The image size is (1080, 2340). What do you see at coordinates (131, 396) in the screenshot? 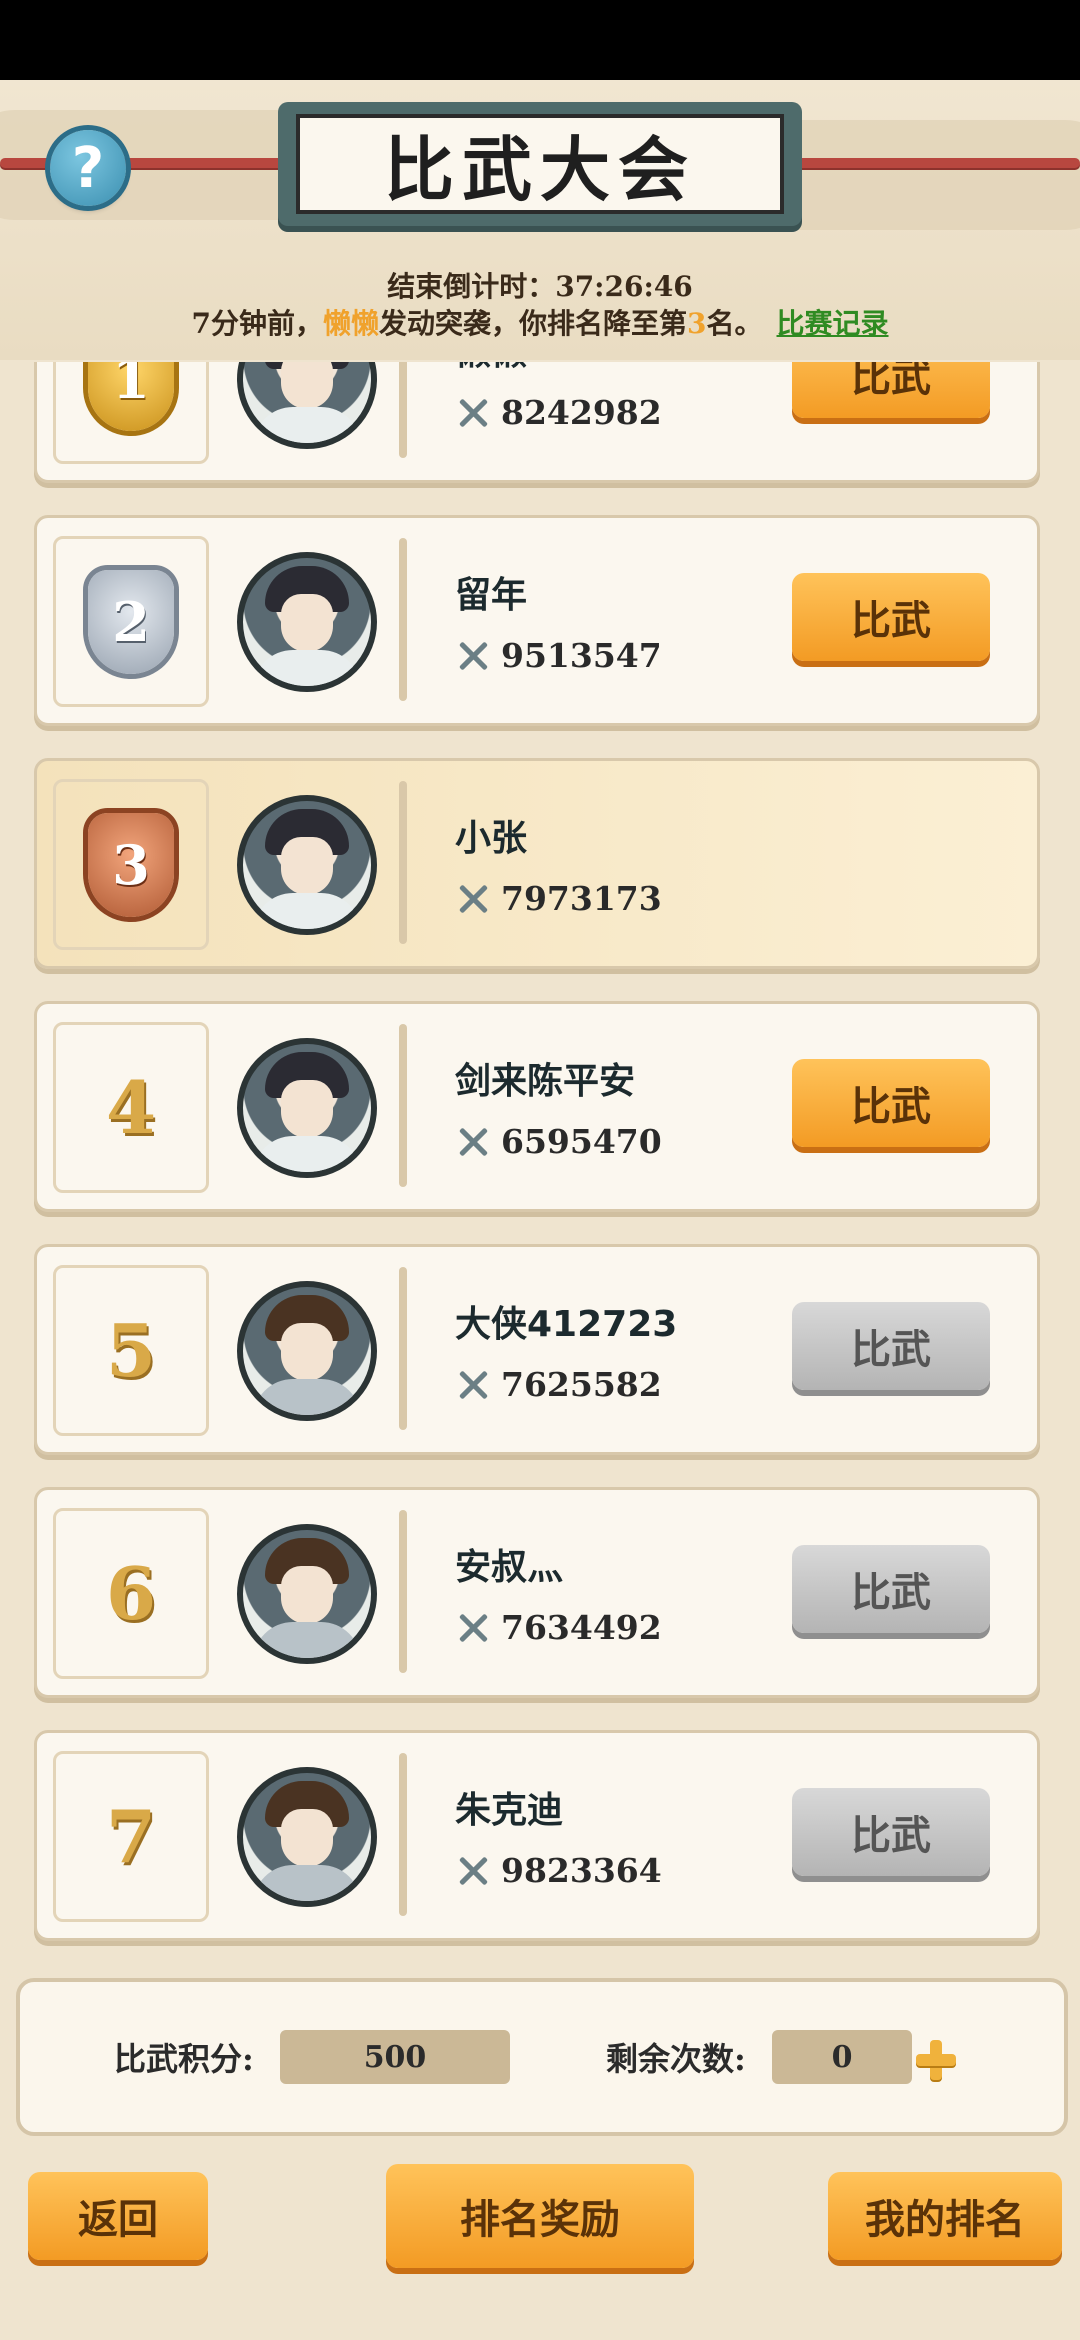
I see `gold-medal-icon: 1` at bounding box center [131, 396].